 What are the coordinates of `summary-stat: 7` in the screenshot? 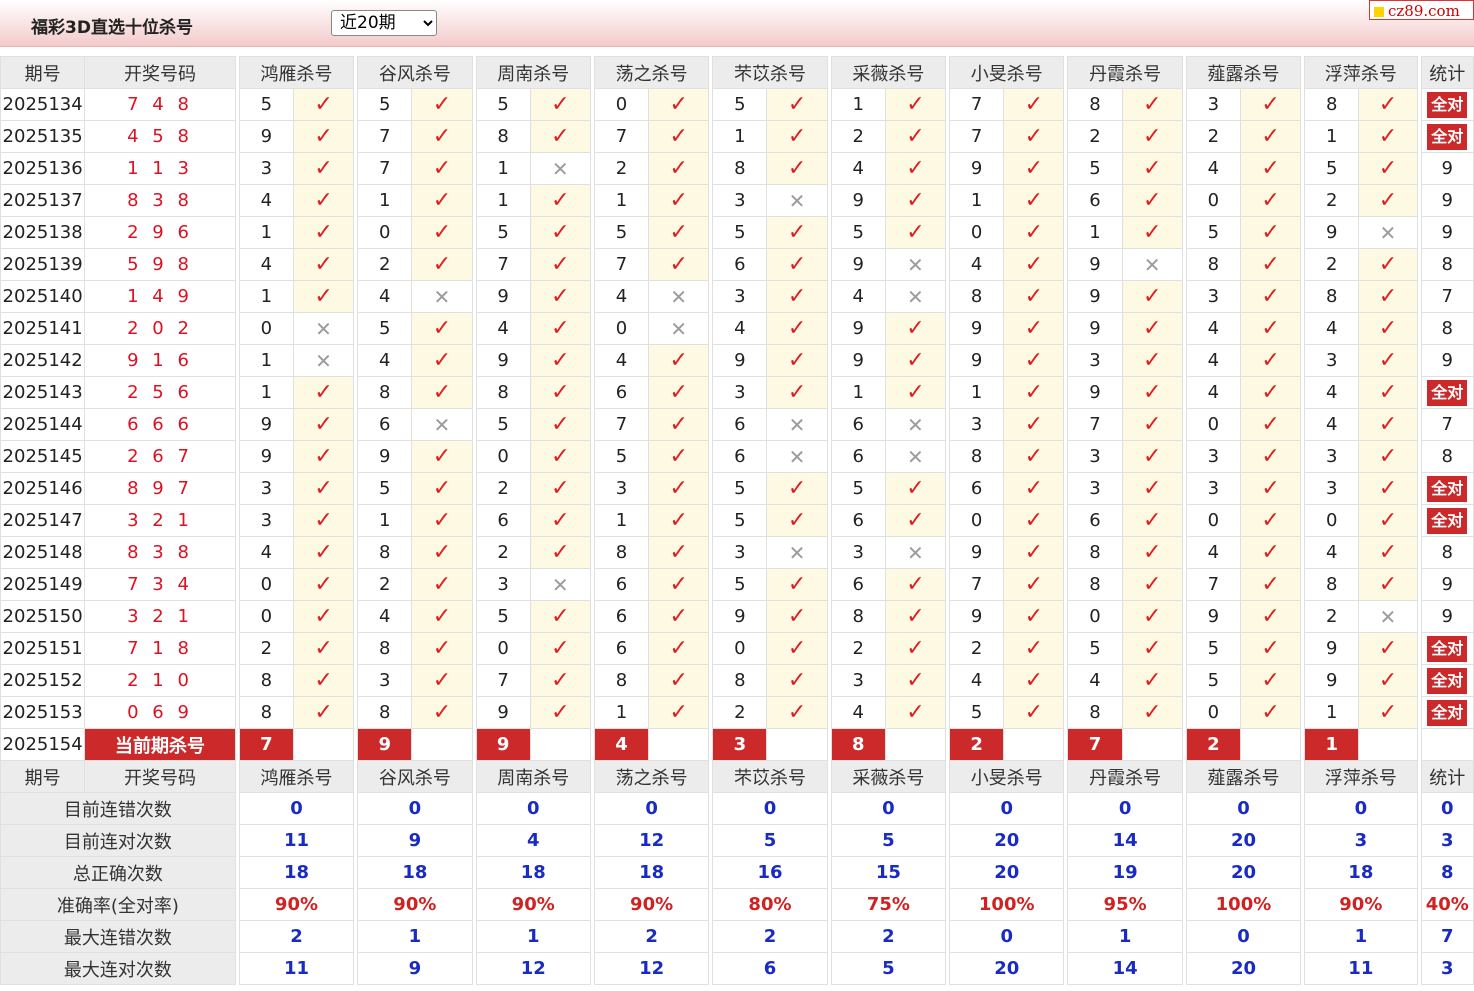 It's located at (1447, 936).